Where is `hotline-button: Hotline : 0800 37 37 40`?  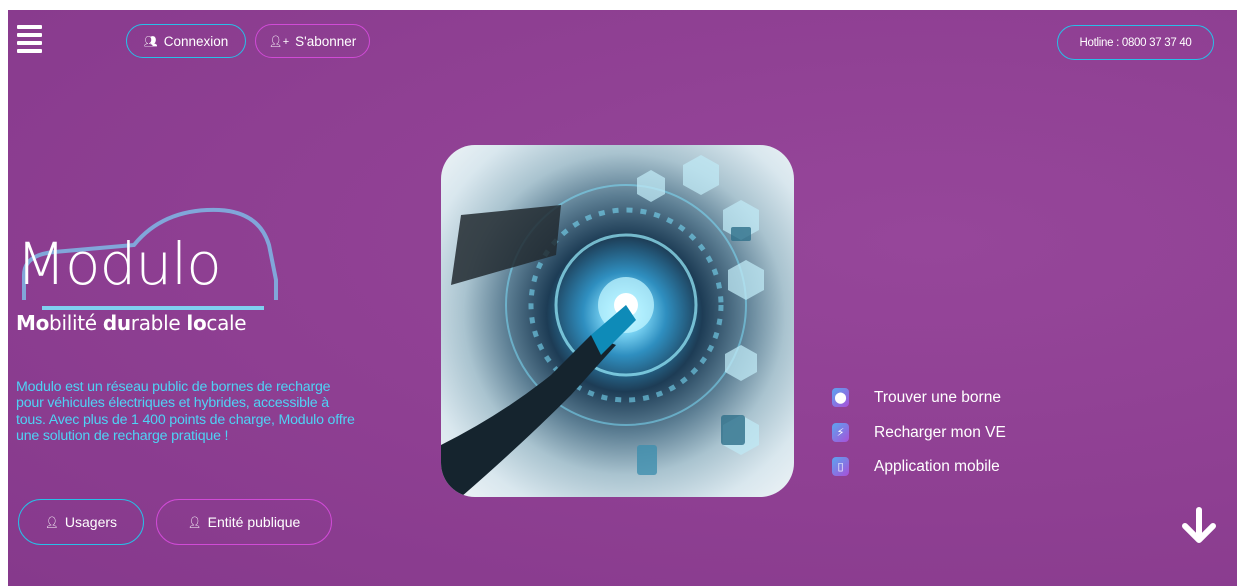
hotline-button: Hotline : 0800 37 37 40 is located at coordinates (1135, 42).